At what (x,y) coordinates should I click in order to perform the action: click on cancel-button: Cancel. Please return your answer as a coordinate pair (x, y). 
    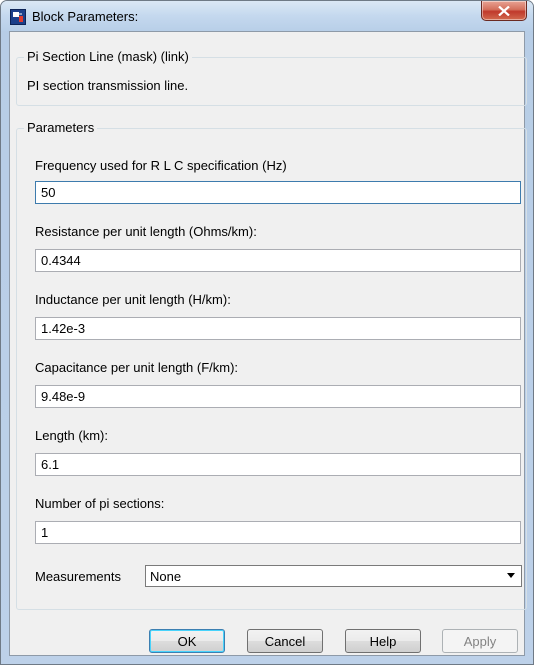
    Looking at the image, I should click on (285, 641).